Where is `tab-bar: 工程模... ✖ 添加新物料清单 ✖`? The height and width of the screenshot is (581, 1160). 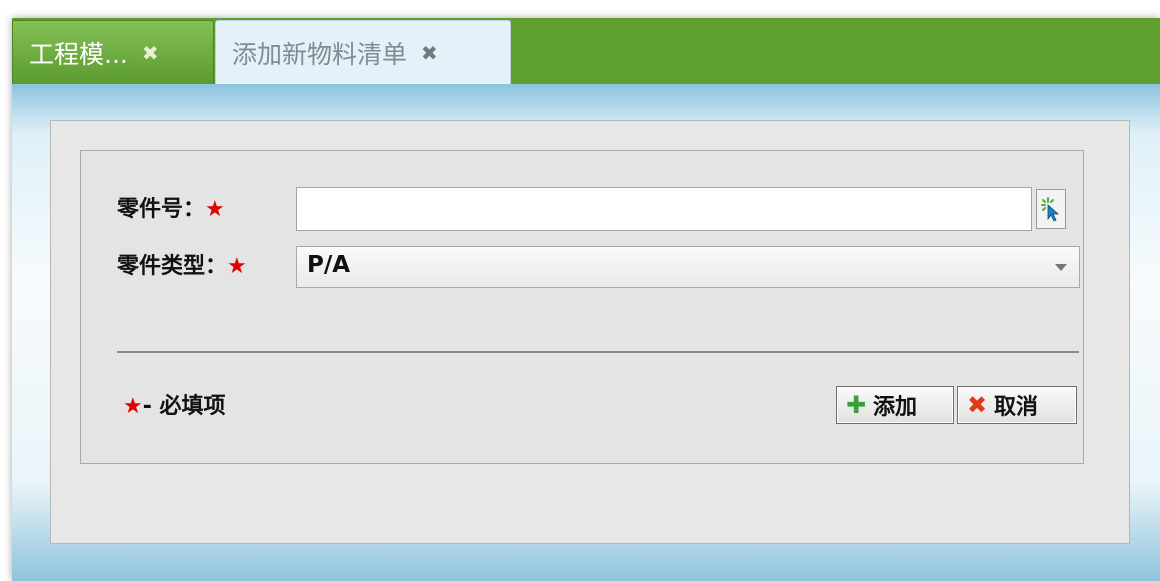
tab-bar: 工程模... ✖ 添加新物料清单 ✖ is located at coordinates (586, 51).